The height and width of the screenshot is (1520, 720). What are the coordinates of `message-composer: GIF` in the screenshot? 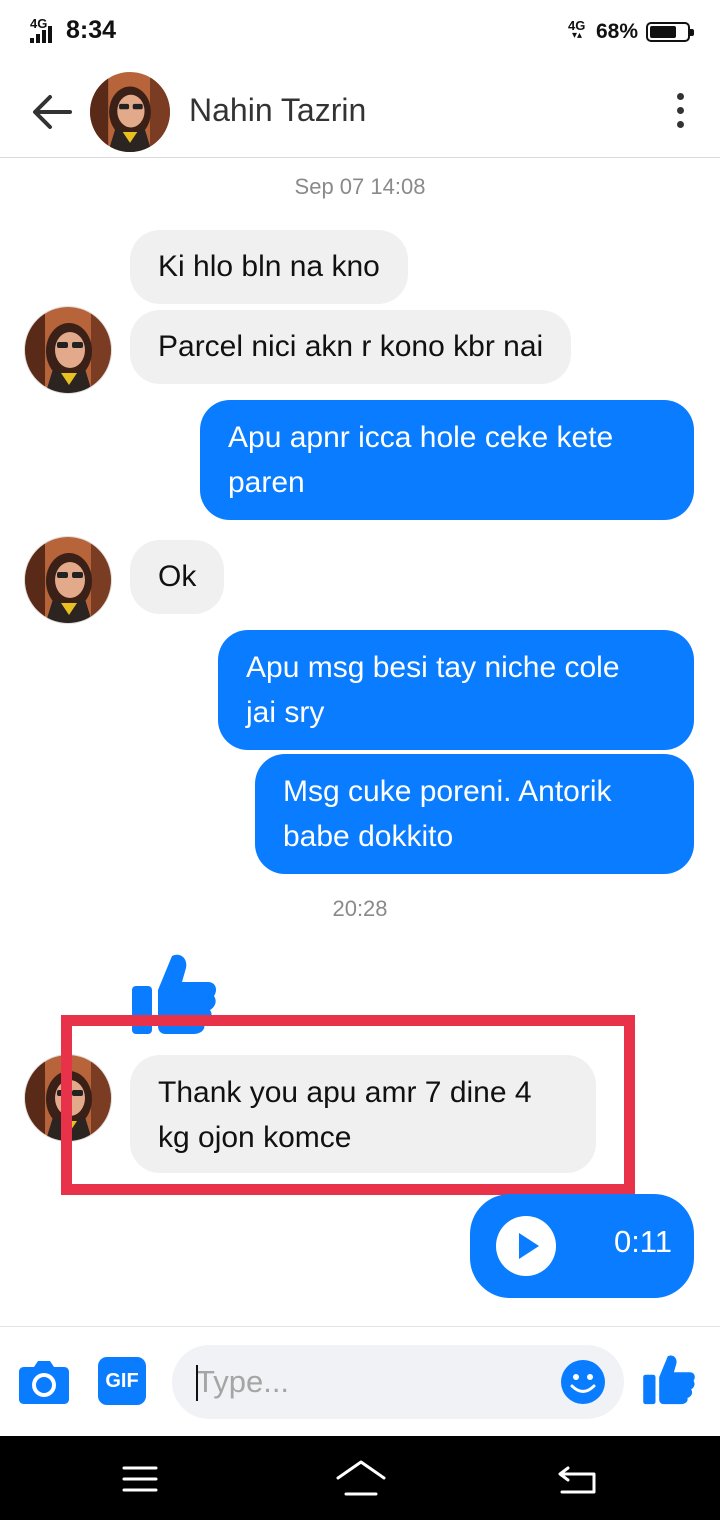 It's located at (360, 1381).